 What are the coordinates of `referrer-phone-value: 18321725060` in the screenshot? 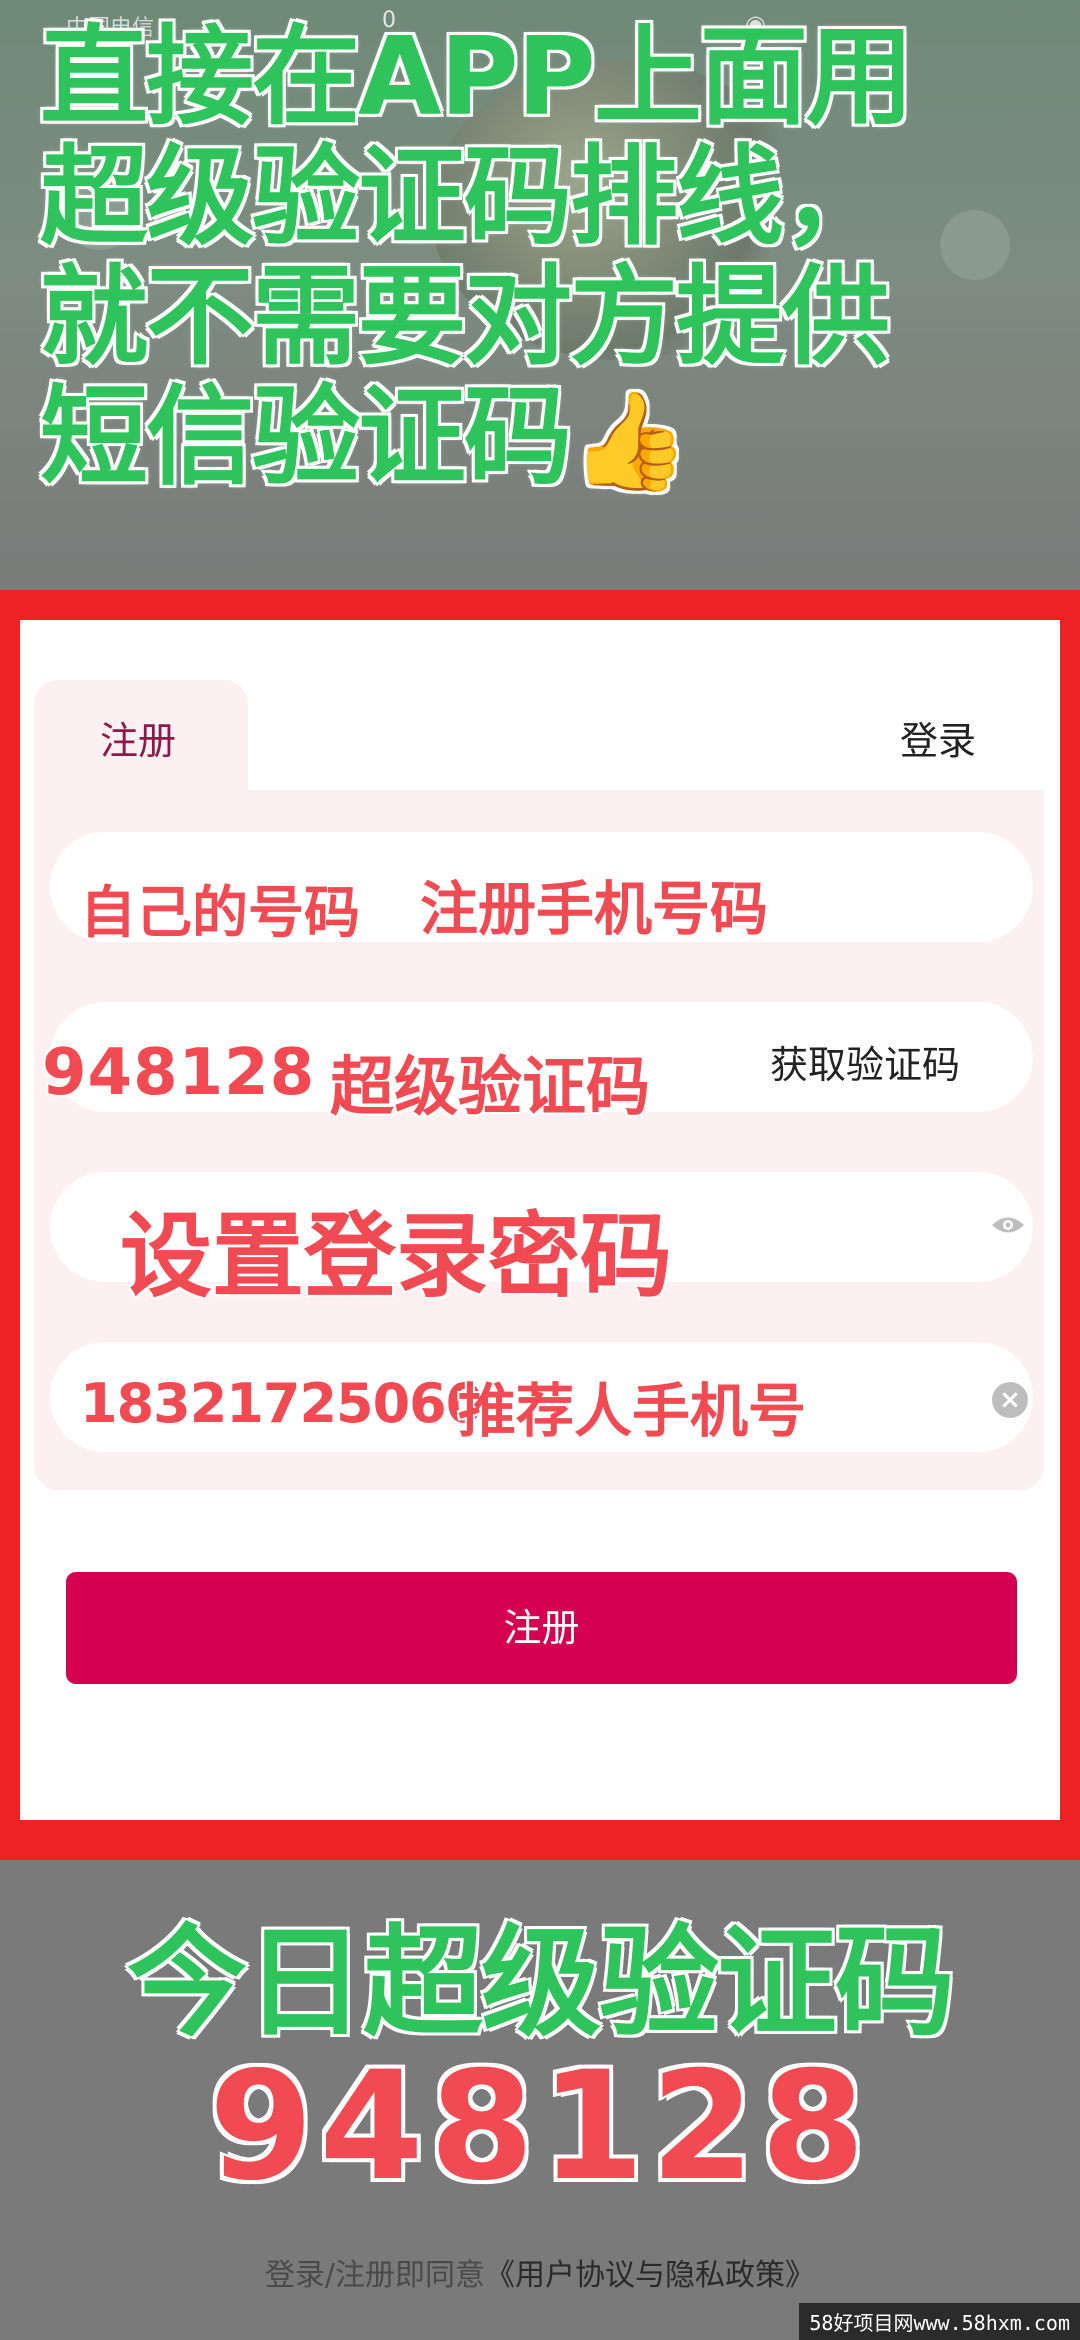 It's located at (281, 1404).